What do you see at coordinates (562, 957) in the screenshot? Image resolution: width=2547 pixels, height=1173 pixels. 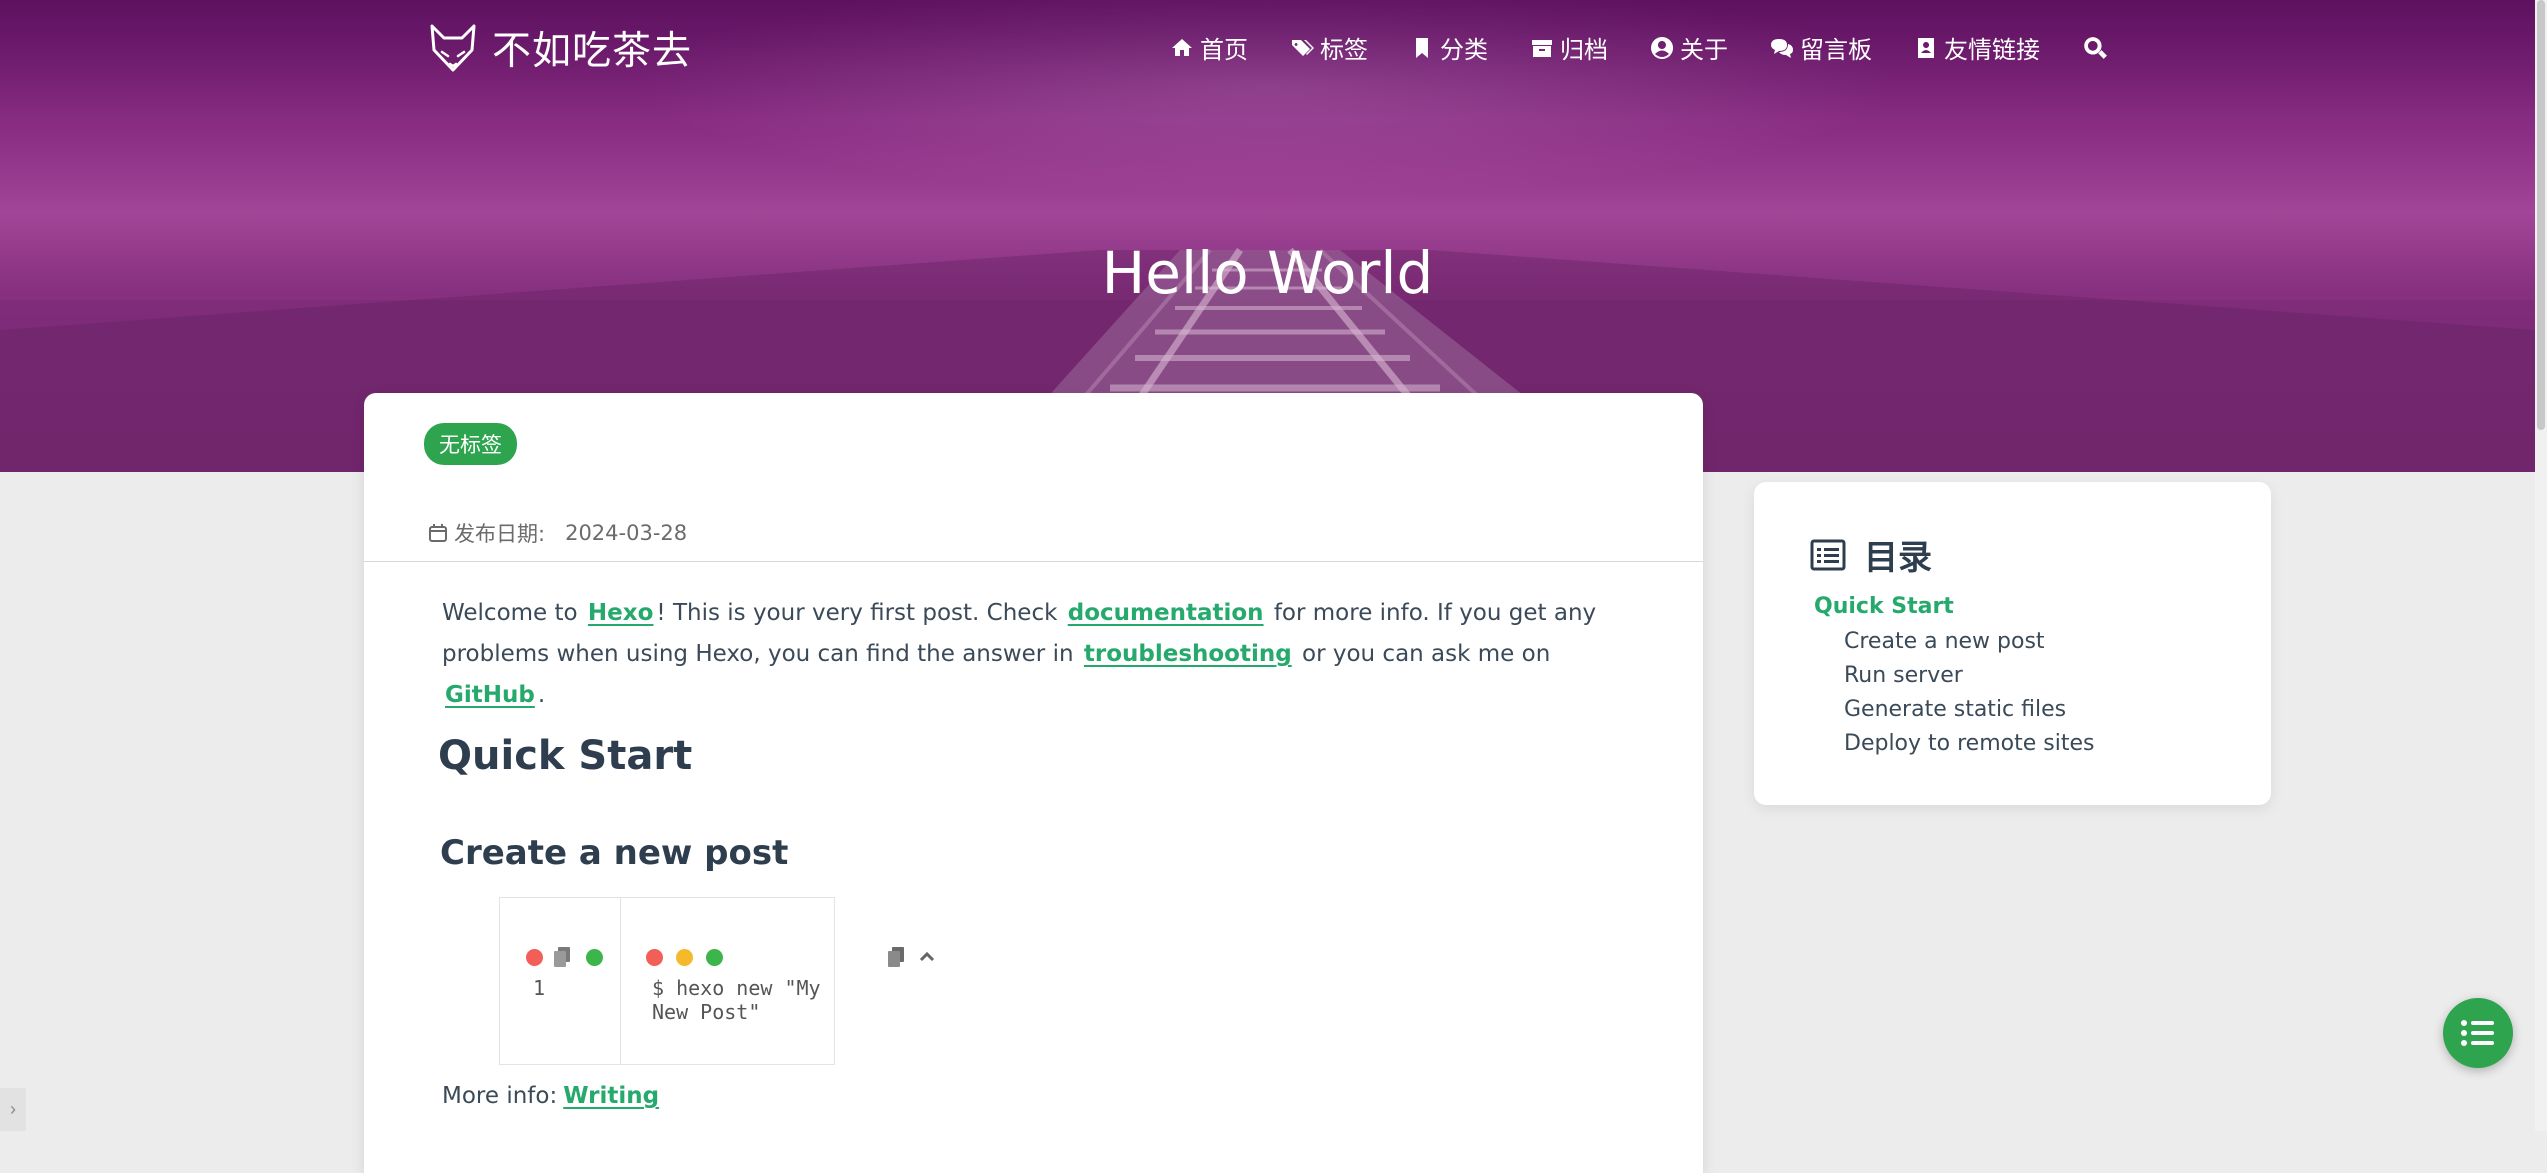 I see `copy-icon` at bounding box center [562, 957].